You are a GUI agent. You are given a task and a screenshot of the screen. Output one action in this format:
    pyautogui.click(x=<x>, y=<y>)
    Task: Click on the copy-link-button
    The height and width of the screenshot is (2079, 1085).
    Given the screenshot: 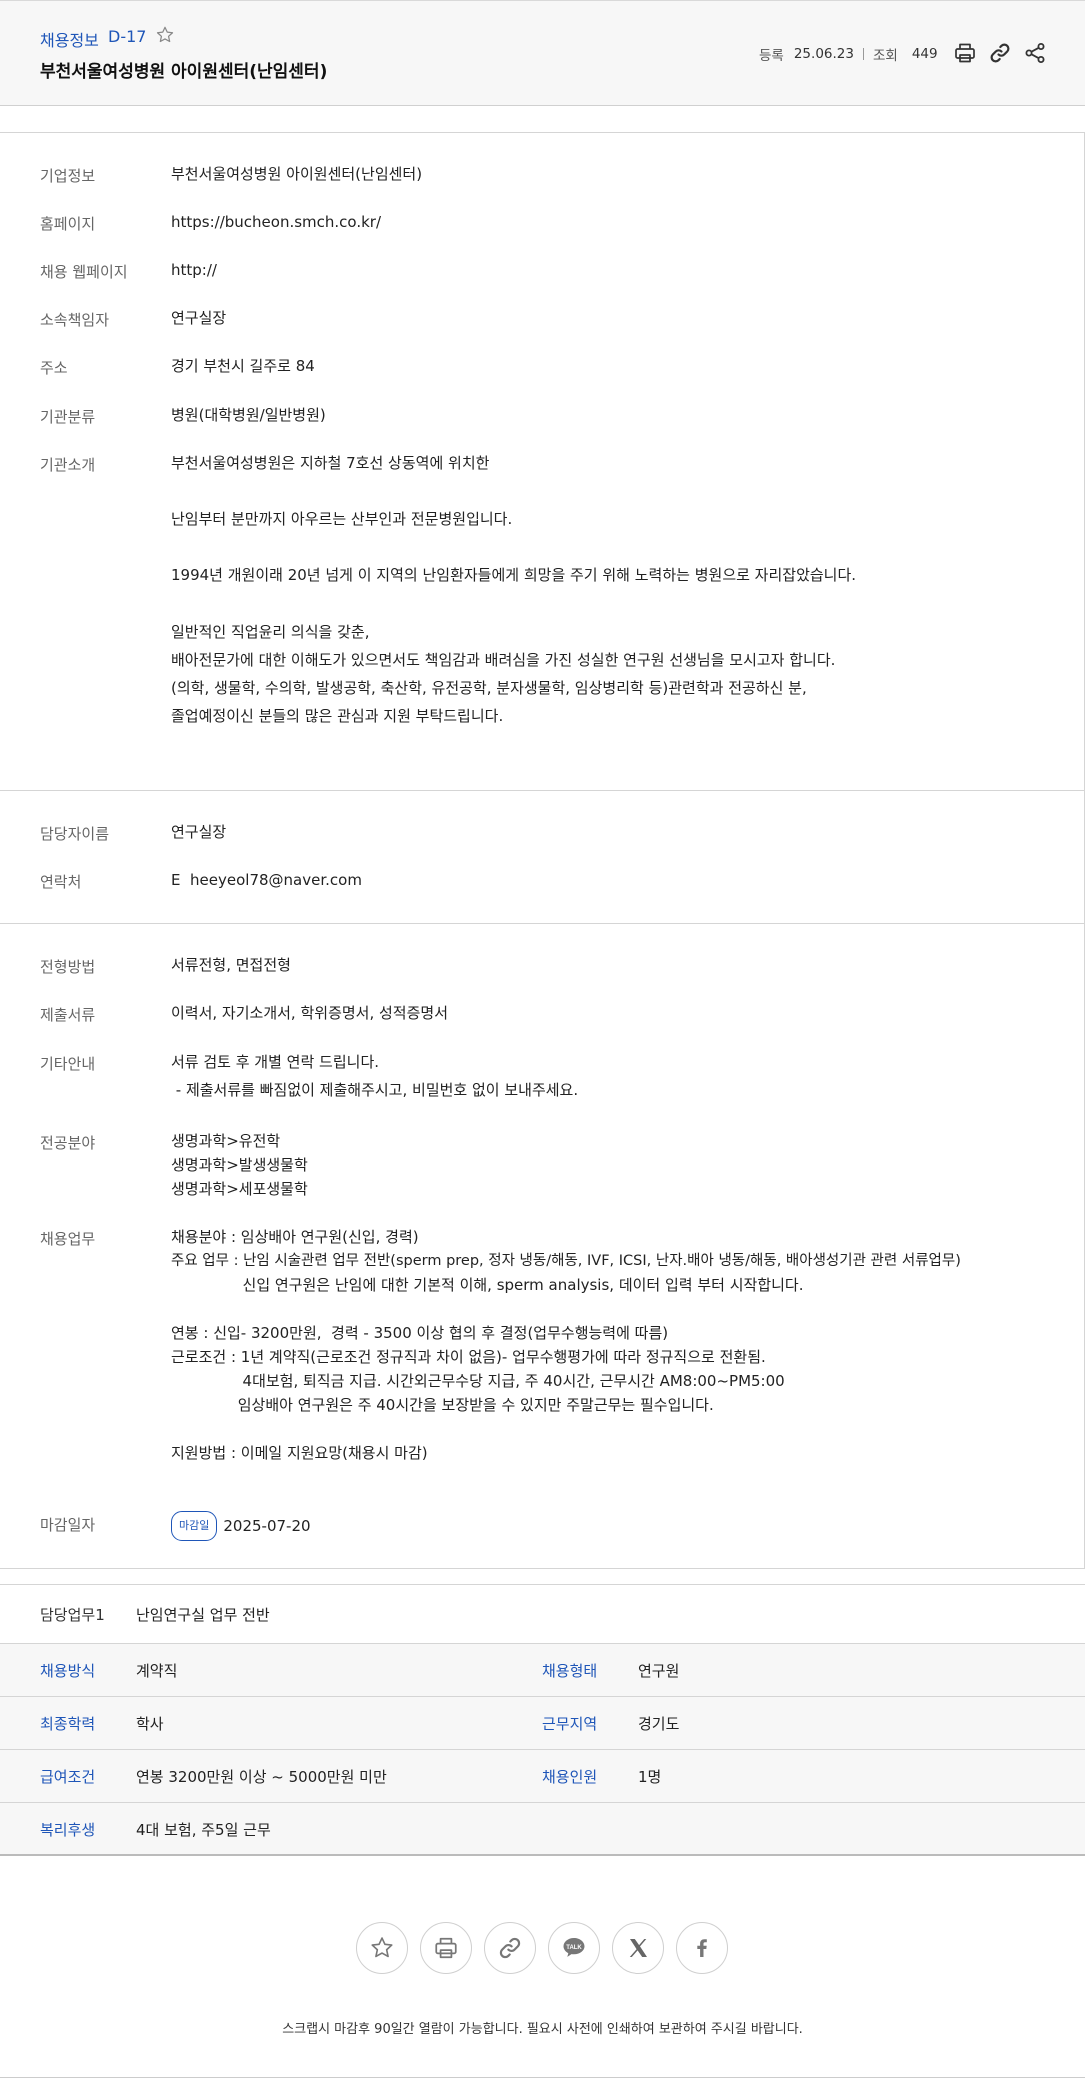 What is the action you would take?
    pyautogui.click(x=510, y=1948)
    